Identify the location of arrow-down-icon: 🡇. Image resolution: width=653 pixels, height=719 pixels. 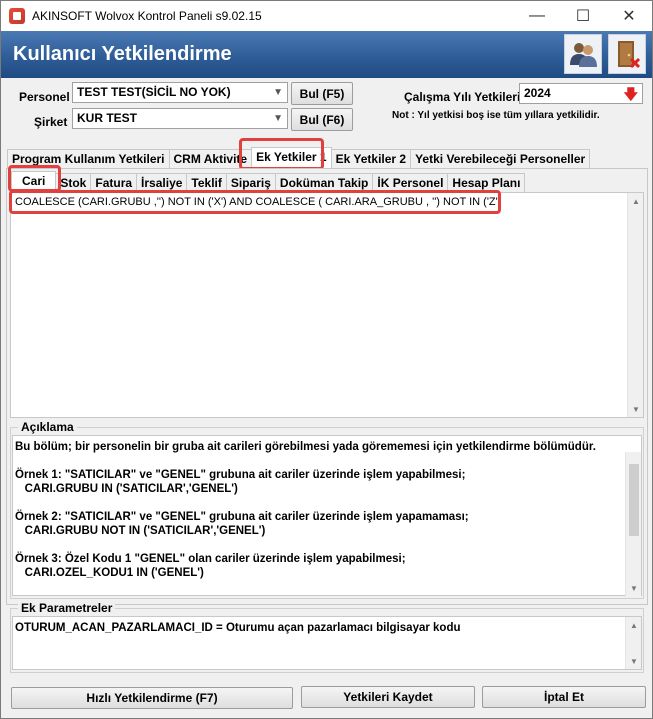
(631, 94).